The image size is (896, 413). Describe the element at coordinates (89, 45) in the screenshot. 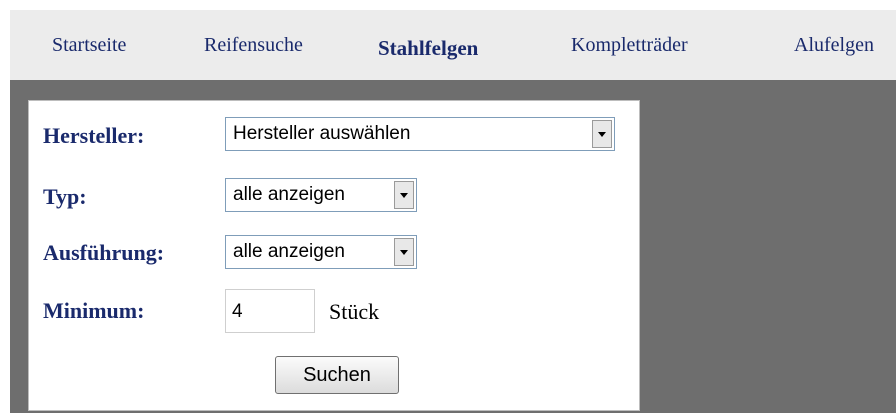

I see `nav-item-startseite: Startseite` at that location.